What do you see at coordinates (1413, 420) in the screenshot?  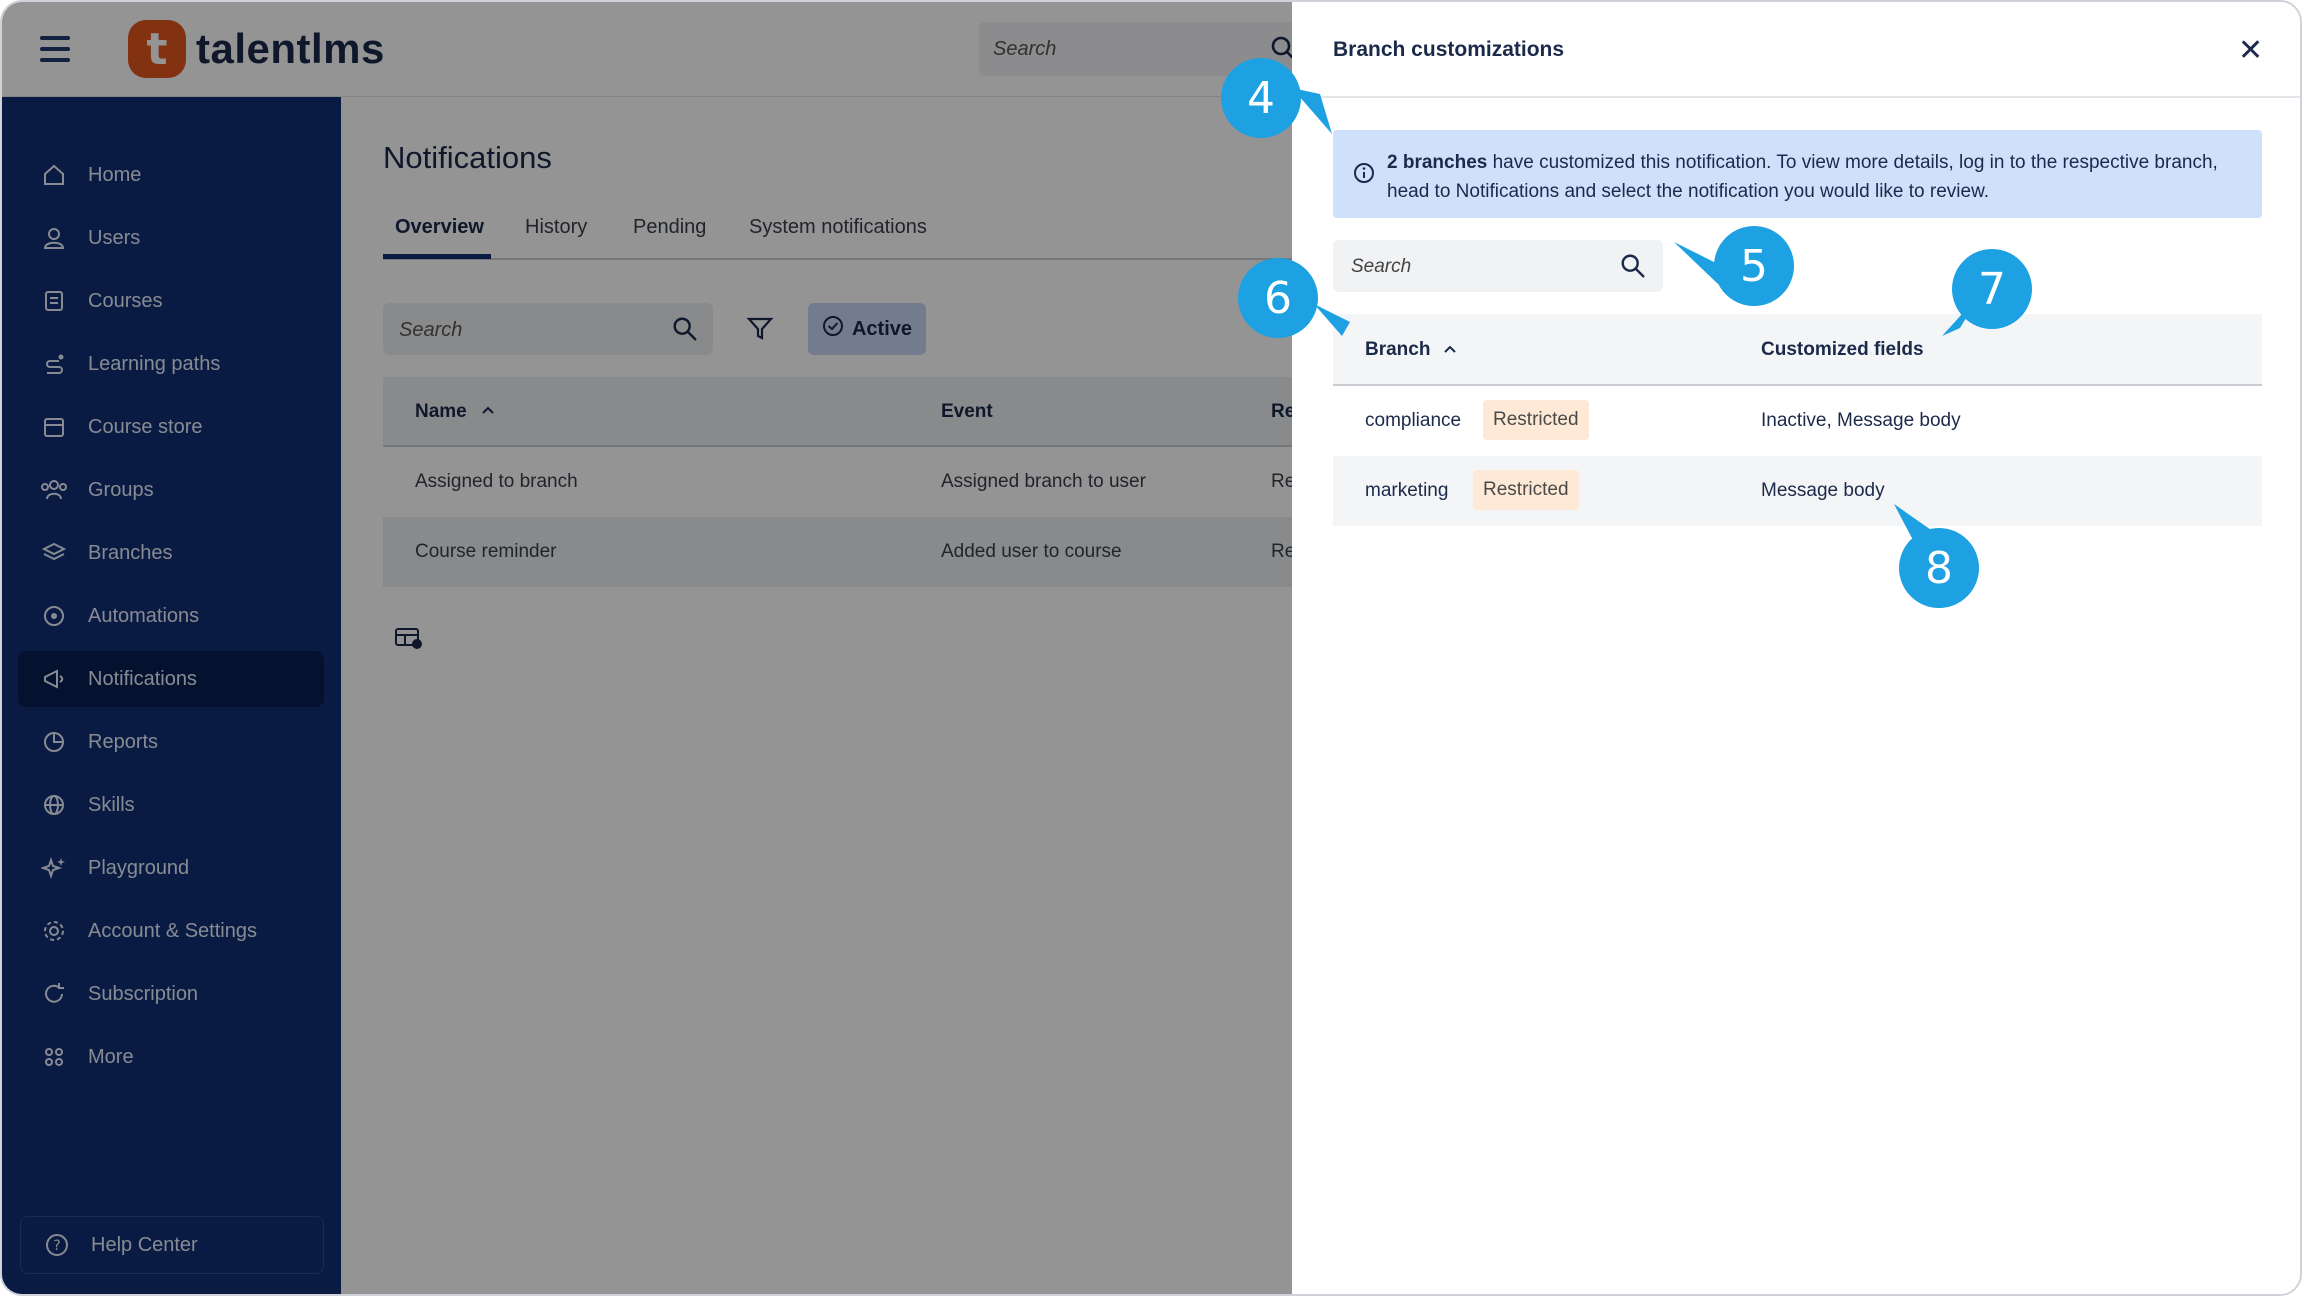 I see `branch-name: compliance` at bounding box center [1413, 420].